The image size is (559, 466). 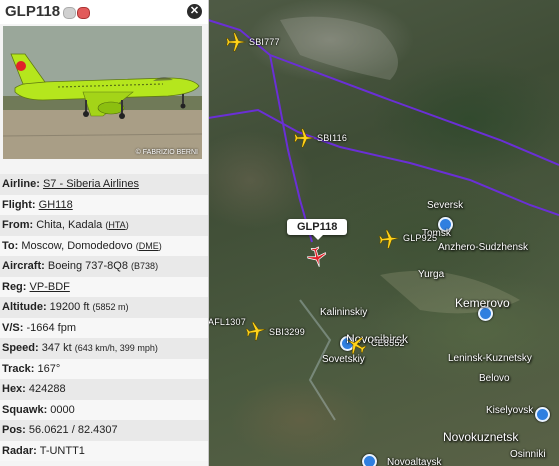 I want to click on flight-callsign: GLP118, so click(x=33, y=11).